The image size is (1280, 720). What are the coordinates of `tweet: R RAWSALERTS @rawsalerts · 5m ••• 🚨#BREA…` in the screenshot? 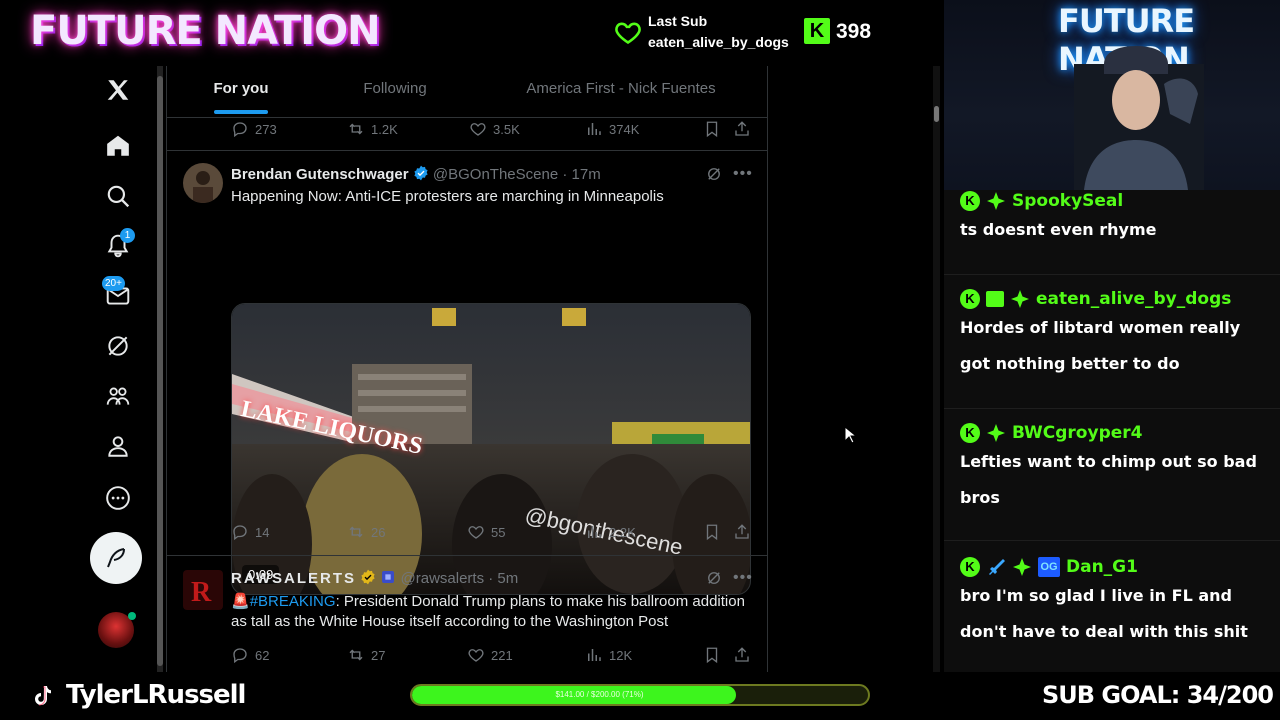 It's located at (467, 614).